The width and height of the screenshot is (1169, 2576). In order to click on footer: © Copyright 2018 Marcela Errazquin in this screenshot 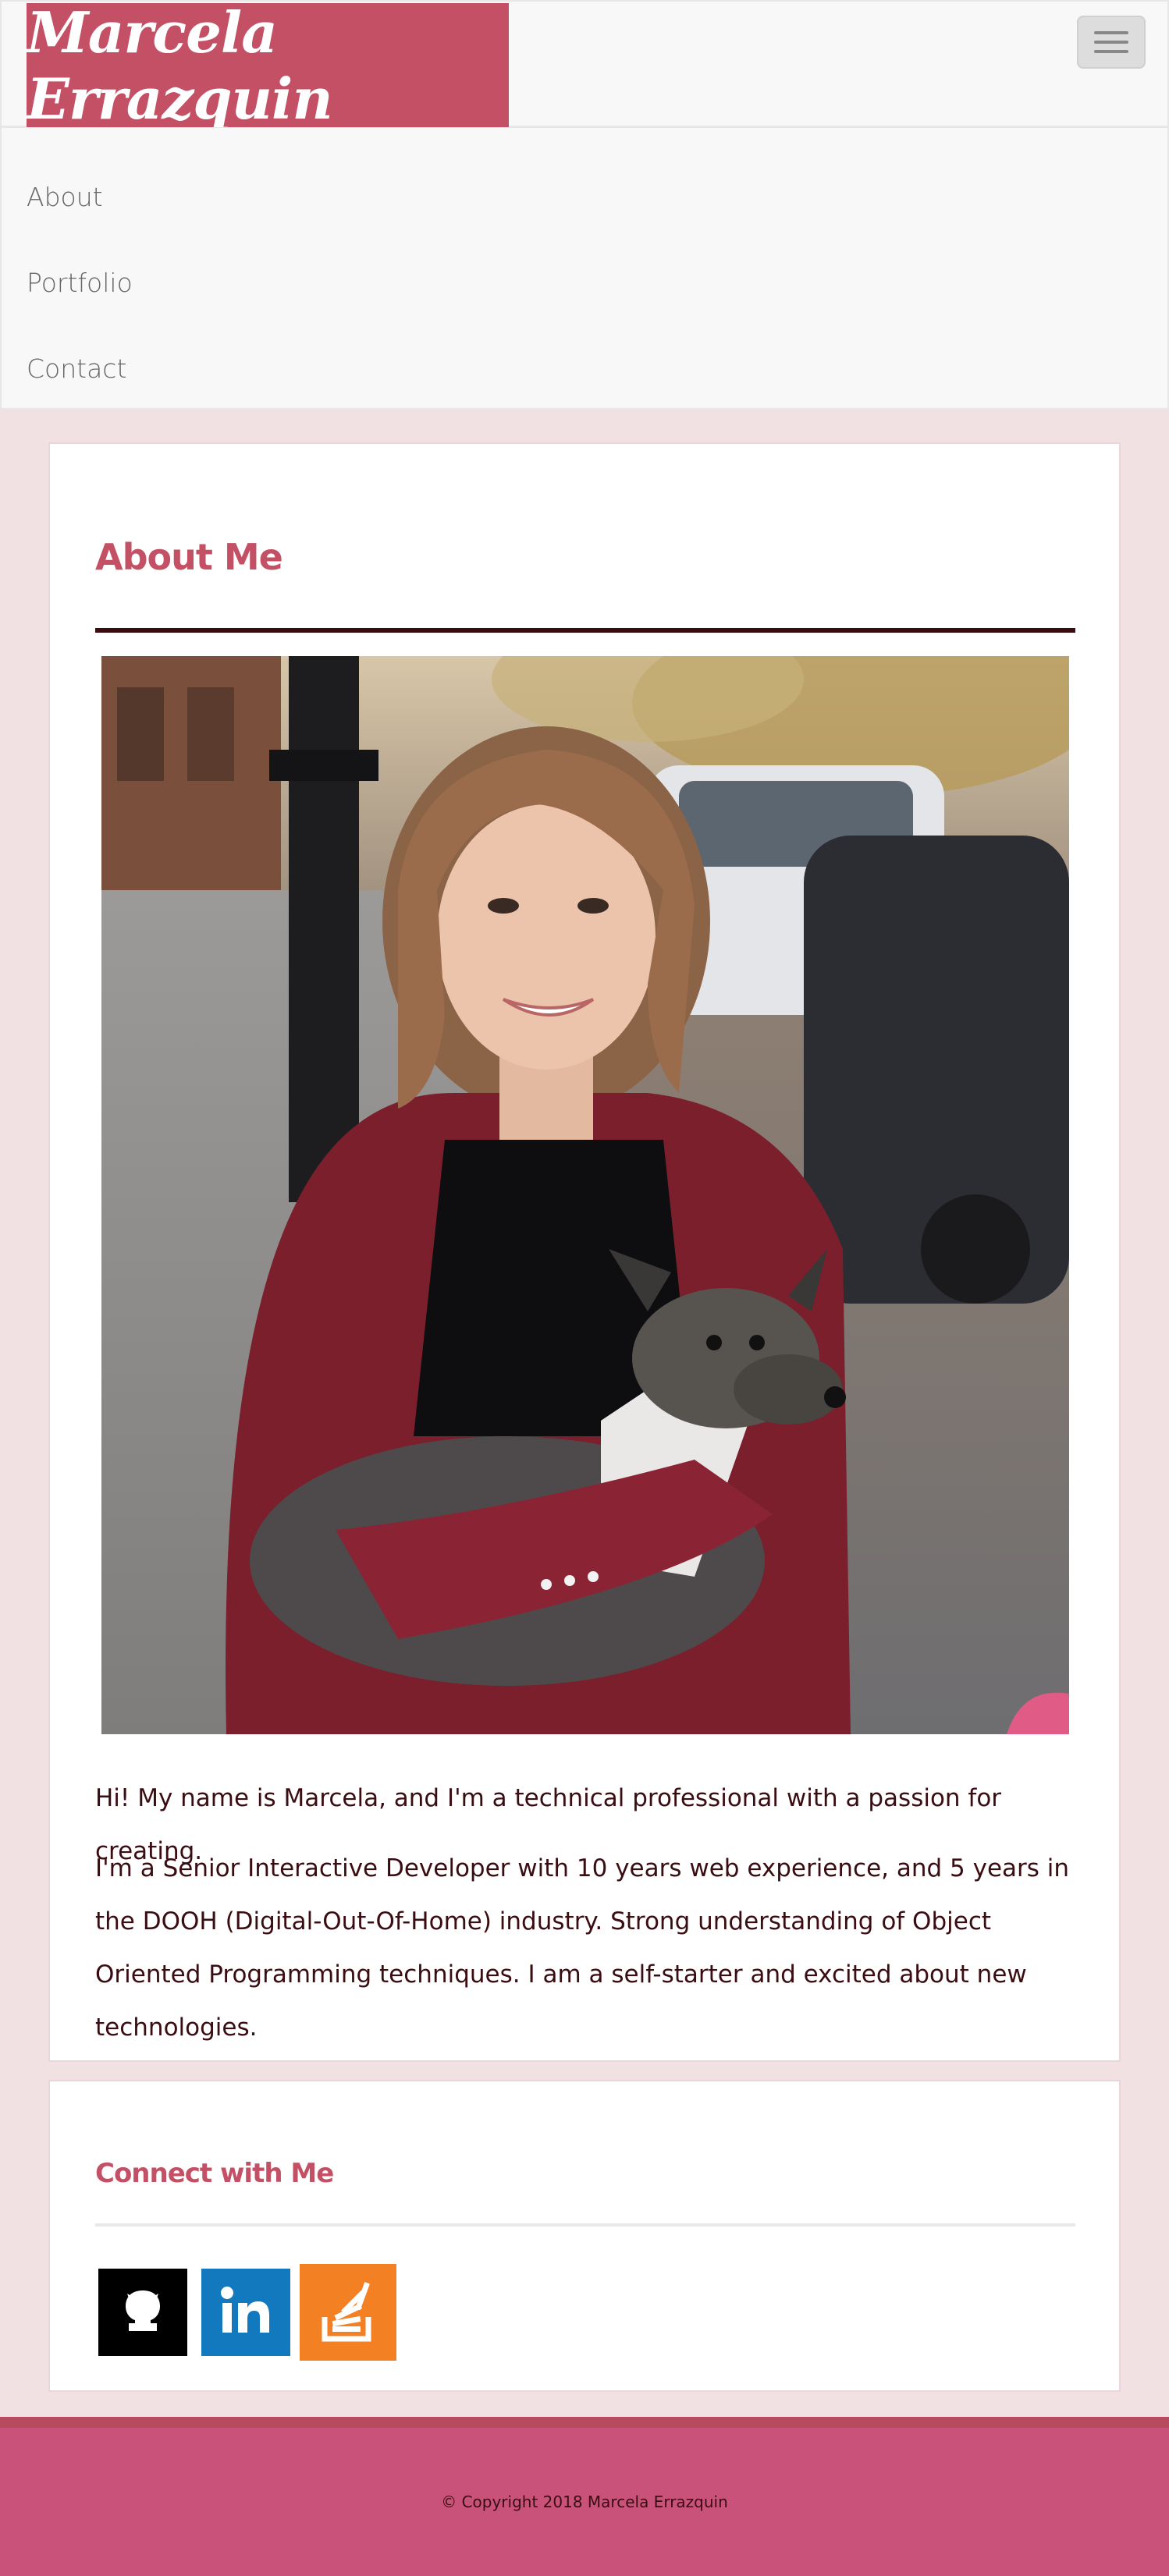, I will do `click(585, 2502)`.